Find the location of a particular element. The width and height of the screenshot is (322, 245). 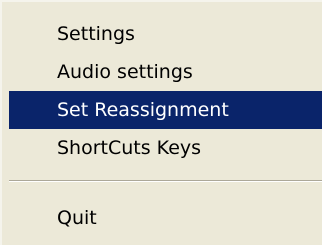

menu-left-edge is located at coordinates (1, 122).